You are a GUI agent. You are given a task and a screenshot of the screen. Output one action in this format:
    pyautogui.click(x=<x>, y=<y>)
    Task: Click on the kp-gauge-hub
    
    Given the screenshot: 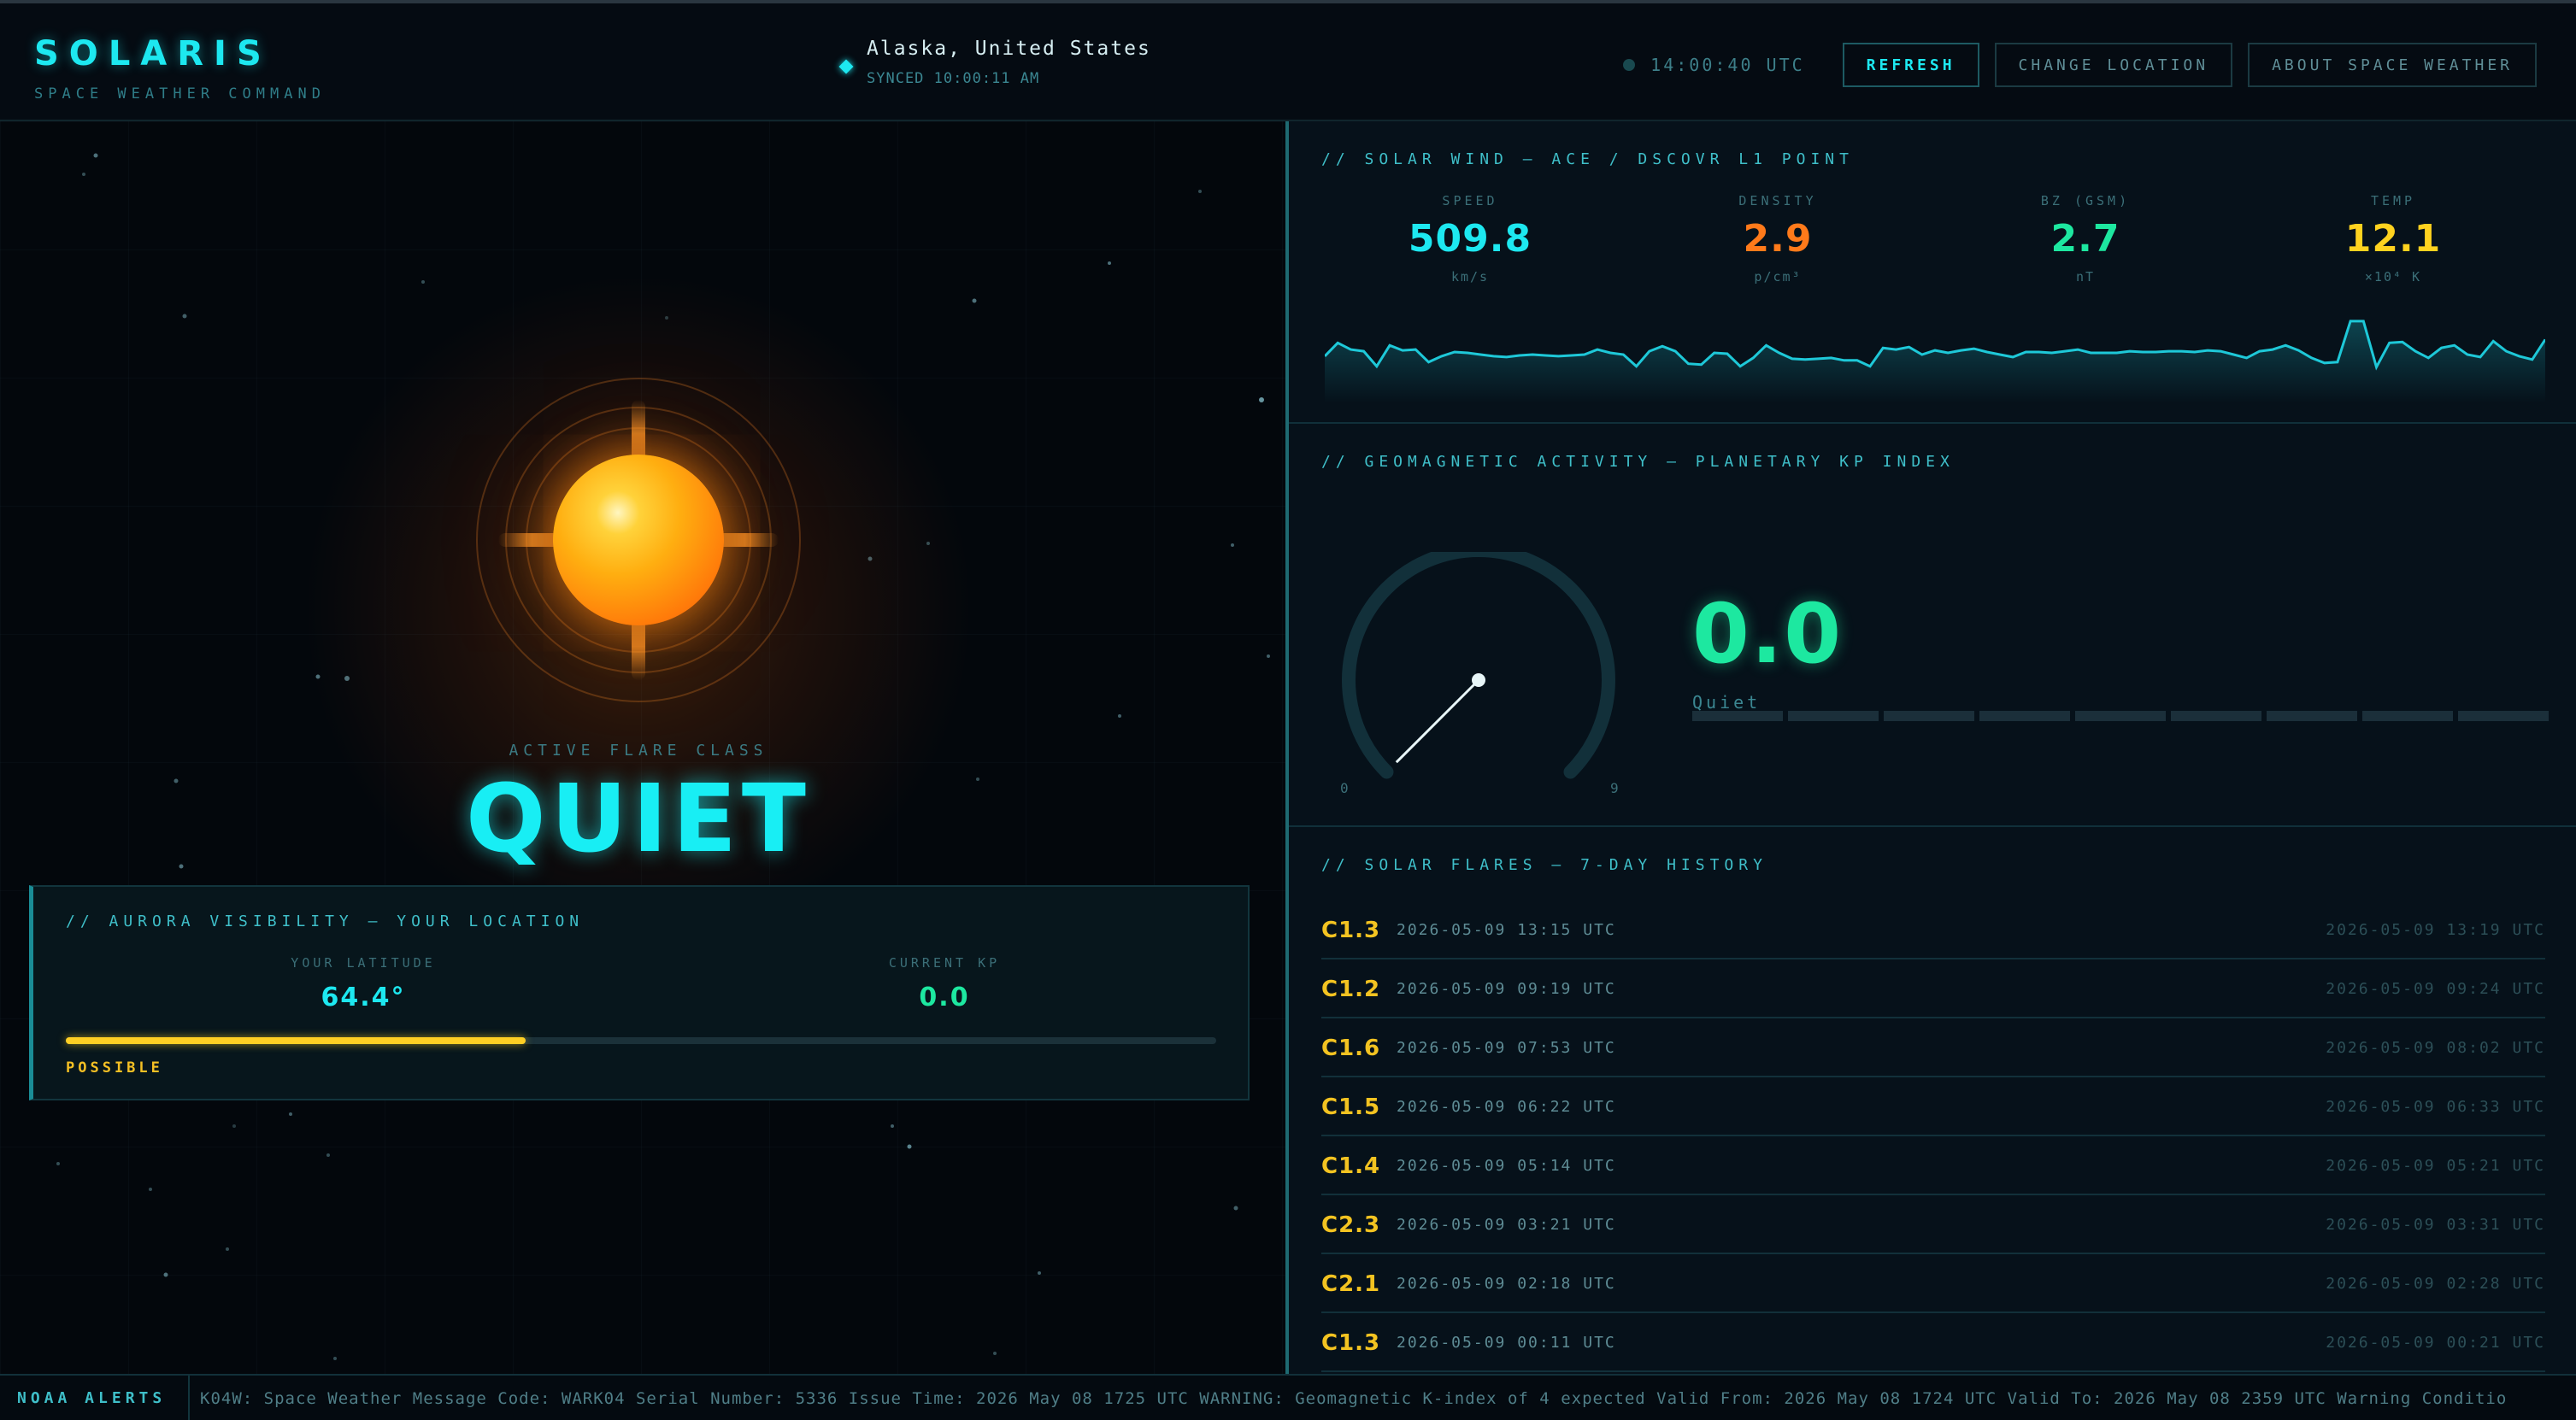 What is the action you would take?
    pyautogui.click(x=1478, y=680)
    